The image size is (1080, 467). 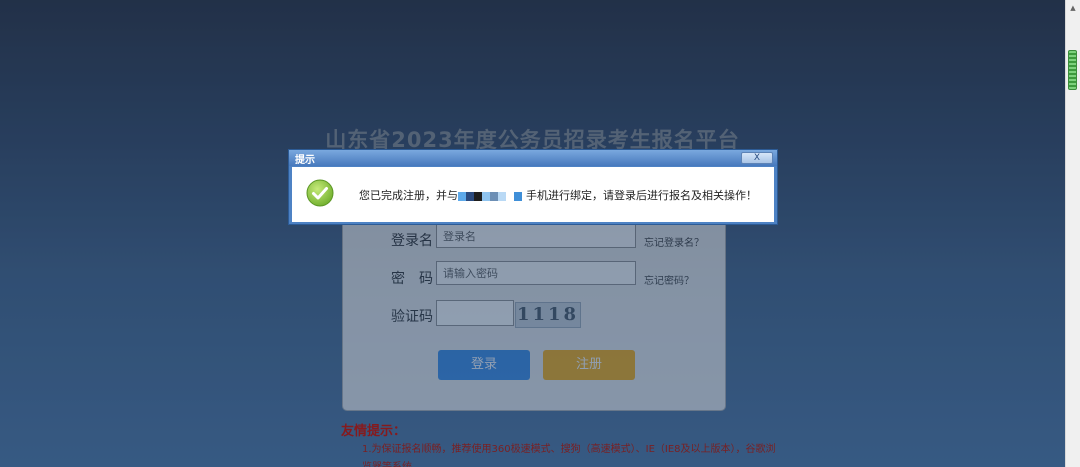 I want to click on vertical-scrollbar: ▲, so click(x=1072, y=233).